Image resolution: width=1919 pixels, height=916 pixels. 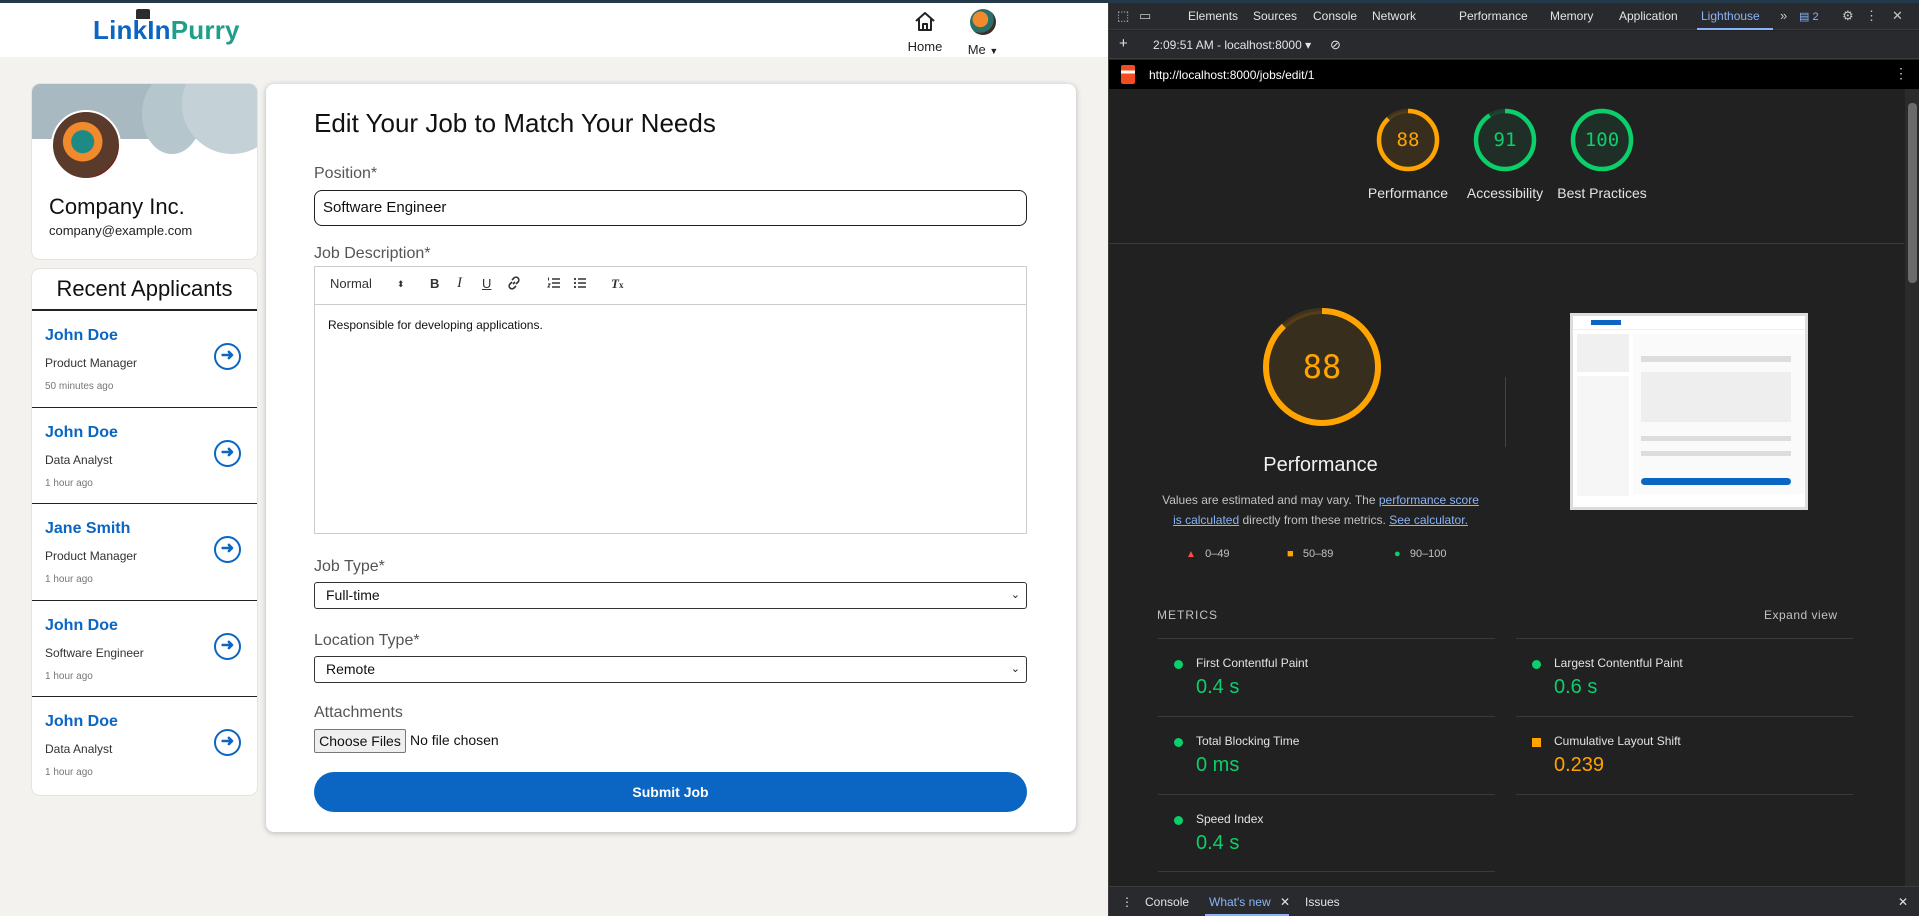 I want to click on metric-value: 0.6 s, so click(x=1576, y=687).